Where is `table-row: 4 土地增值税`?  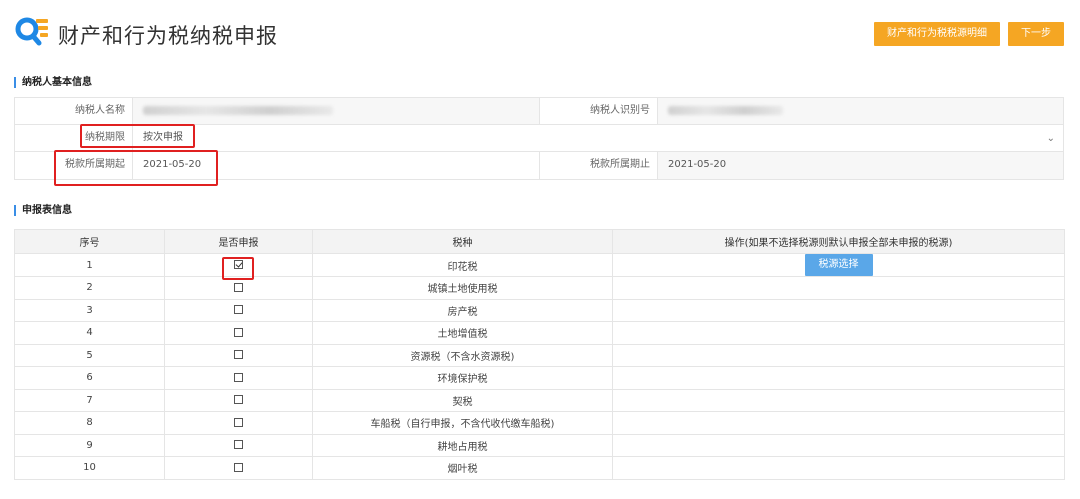
table-row: 4 土地增值税 is located at coordinates (539, 333).